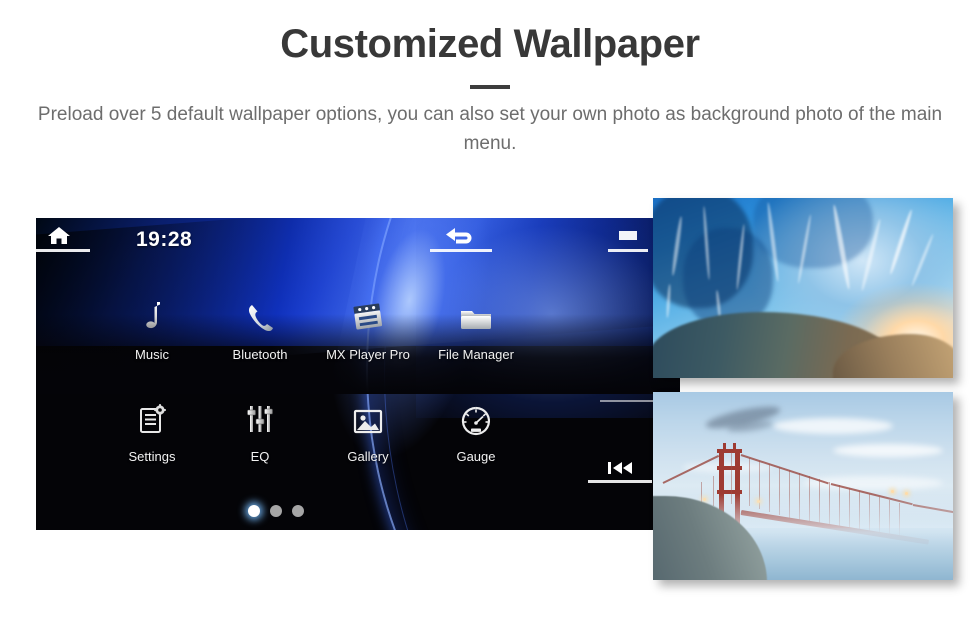 The width and height of the screenshot is (980, 634). I want to click on app-gauge: Gauge, so click(476, 433).